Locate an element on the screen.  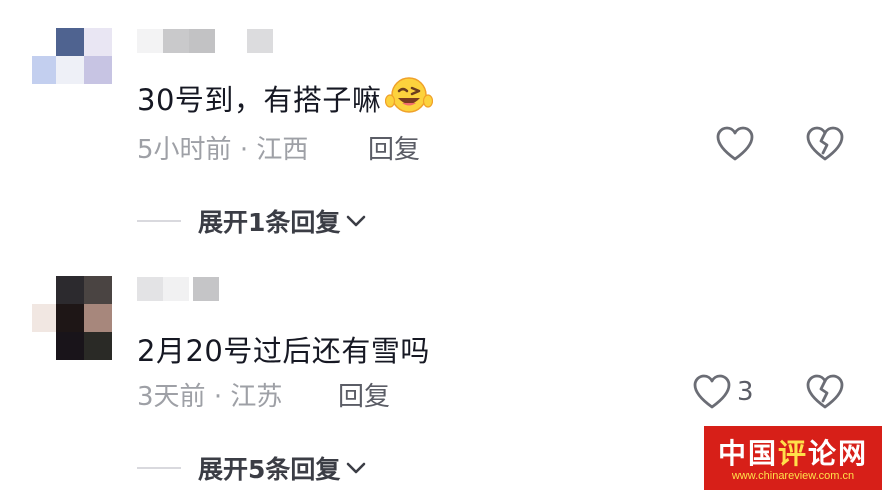
watermark-title: 中国评论网 is located at coordinates (793, 452).